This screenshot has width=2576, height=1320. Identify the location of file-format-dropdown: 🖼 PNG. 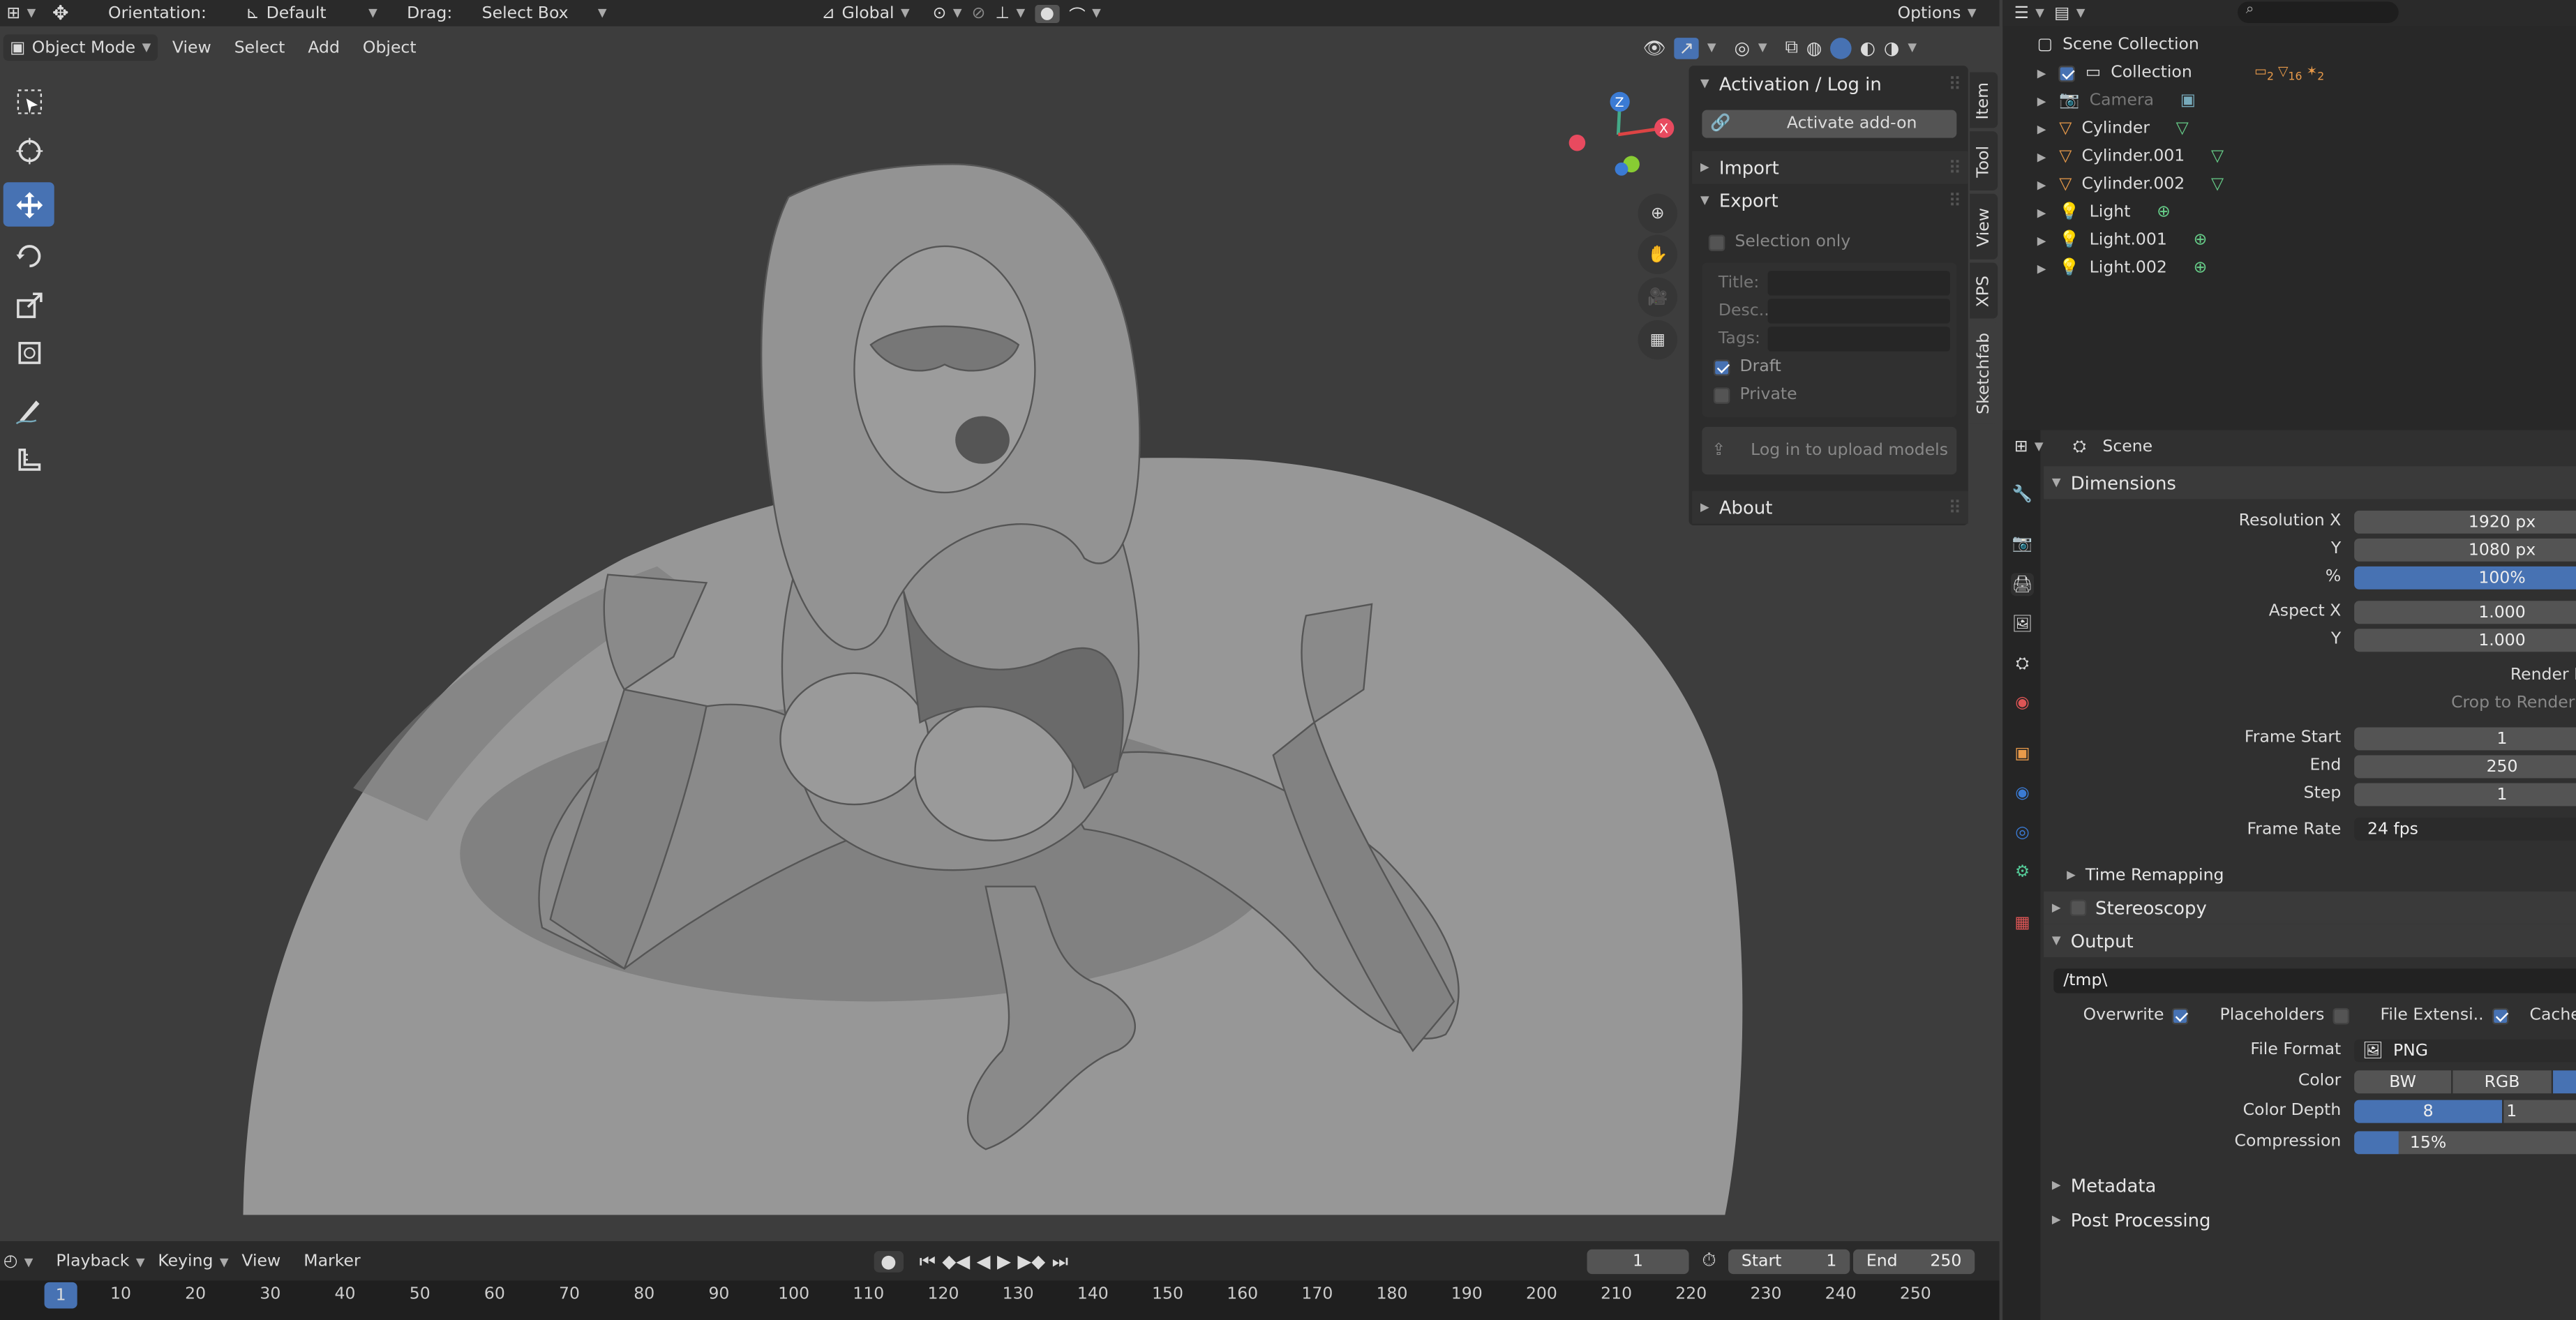
(2465, 1051).